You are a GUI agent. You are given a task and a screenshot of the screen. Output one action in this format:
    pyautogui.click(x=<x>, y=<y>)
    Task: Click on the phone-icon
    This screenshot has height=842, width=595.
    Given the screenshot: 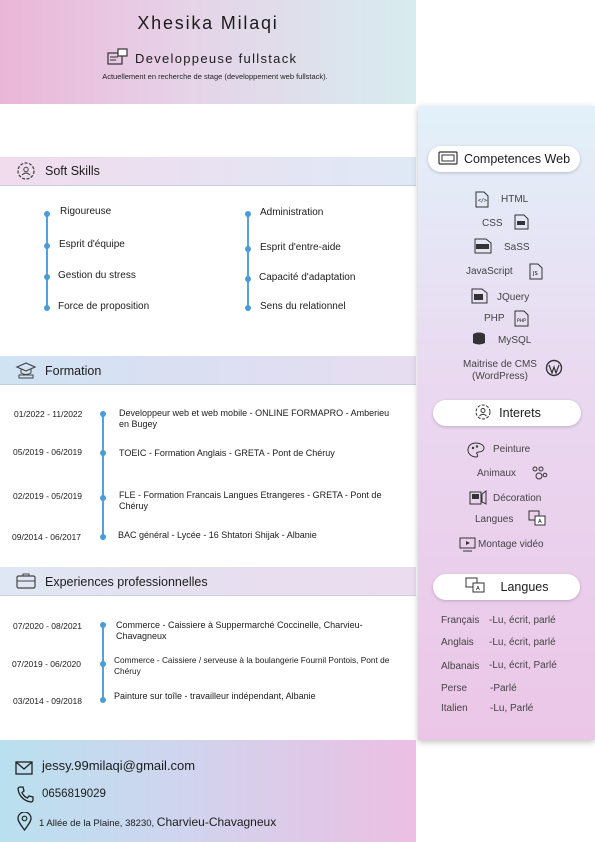 What is the action you would take?
    pyautogui.click(x=25, y=797)
    